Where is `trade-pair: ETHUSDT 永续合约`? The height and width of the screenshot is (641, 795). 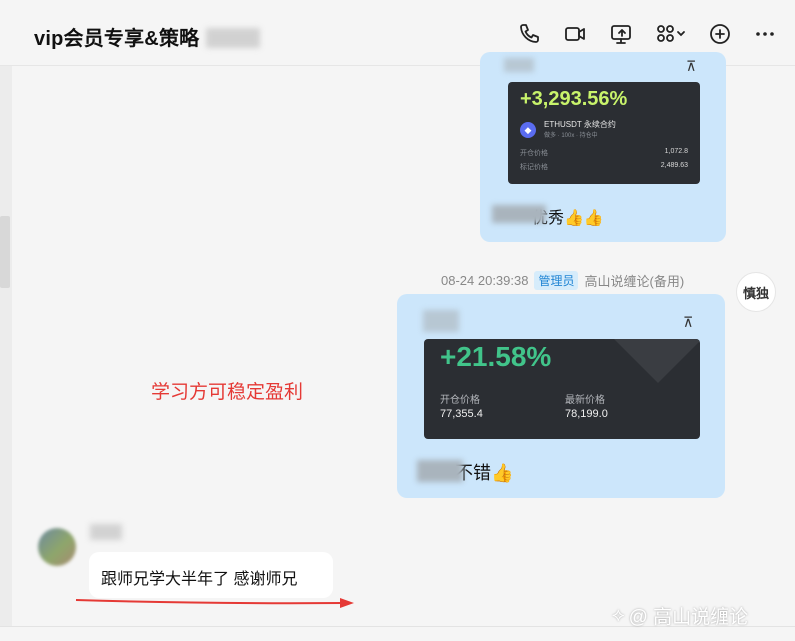 trade-pair: ETHUSDT 永续合约 is located at coordinates (580, 124).